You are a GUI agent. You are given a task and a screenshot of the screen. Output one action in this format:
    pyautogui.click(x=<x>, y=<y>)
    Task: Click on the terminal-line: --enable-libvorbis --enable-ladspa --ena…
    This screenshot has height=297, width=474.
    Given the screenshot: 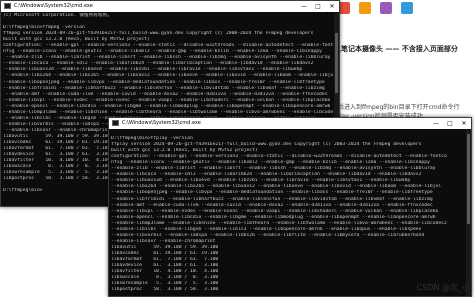 What is the action you would take?
    pyautogui.click(x=268, y=235)
    